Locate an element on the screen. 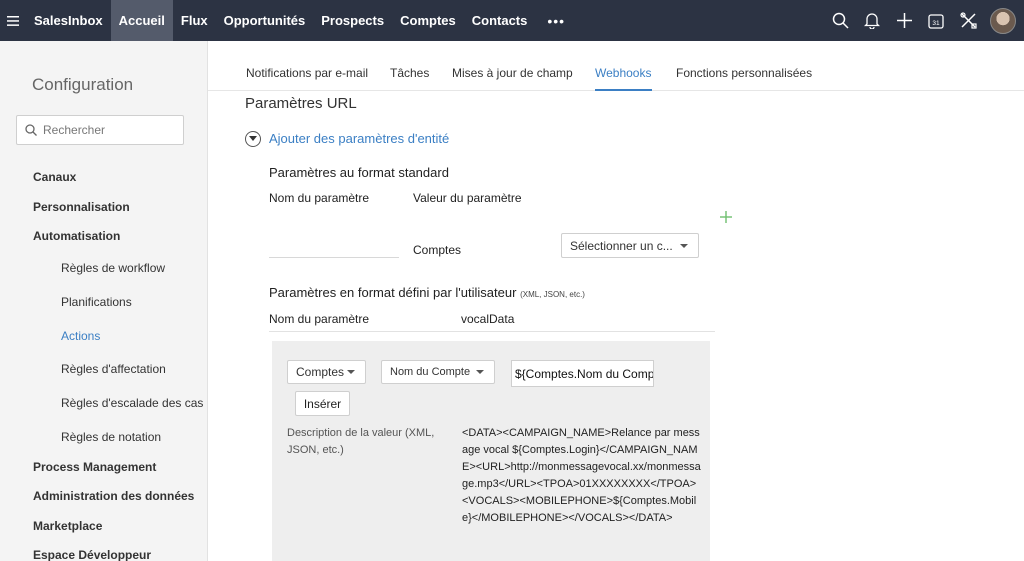  field-select: Nom du Compte is located at coordinates (438, 372).